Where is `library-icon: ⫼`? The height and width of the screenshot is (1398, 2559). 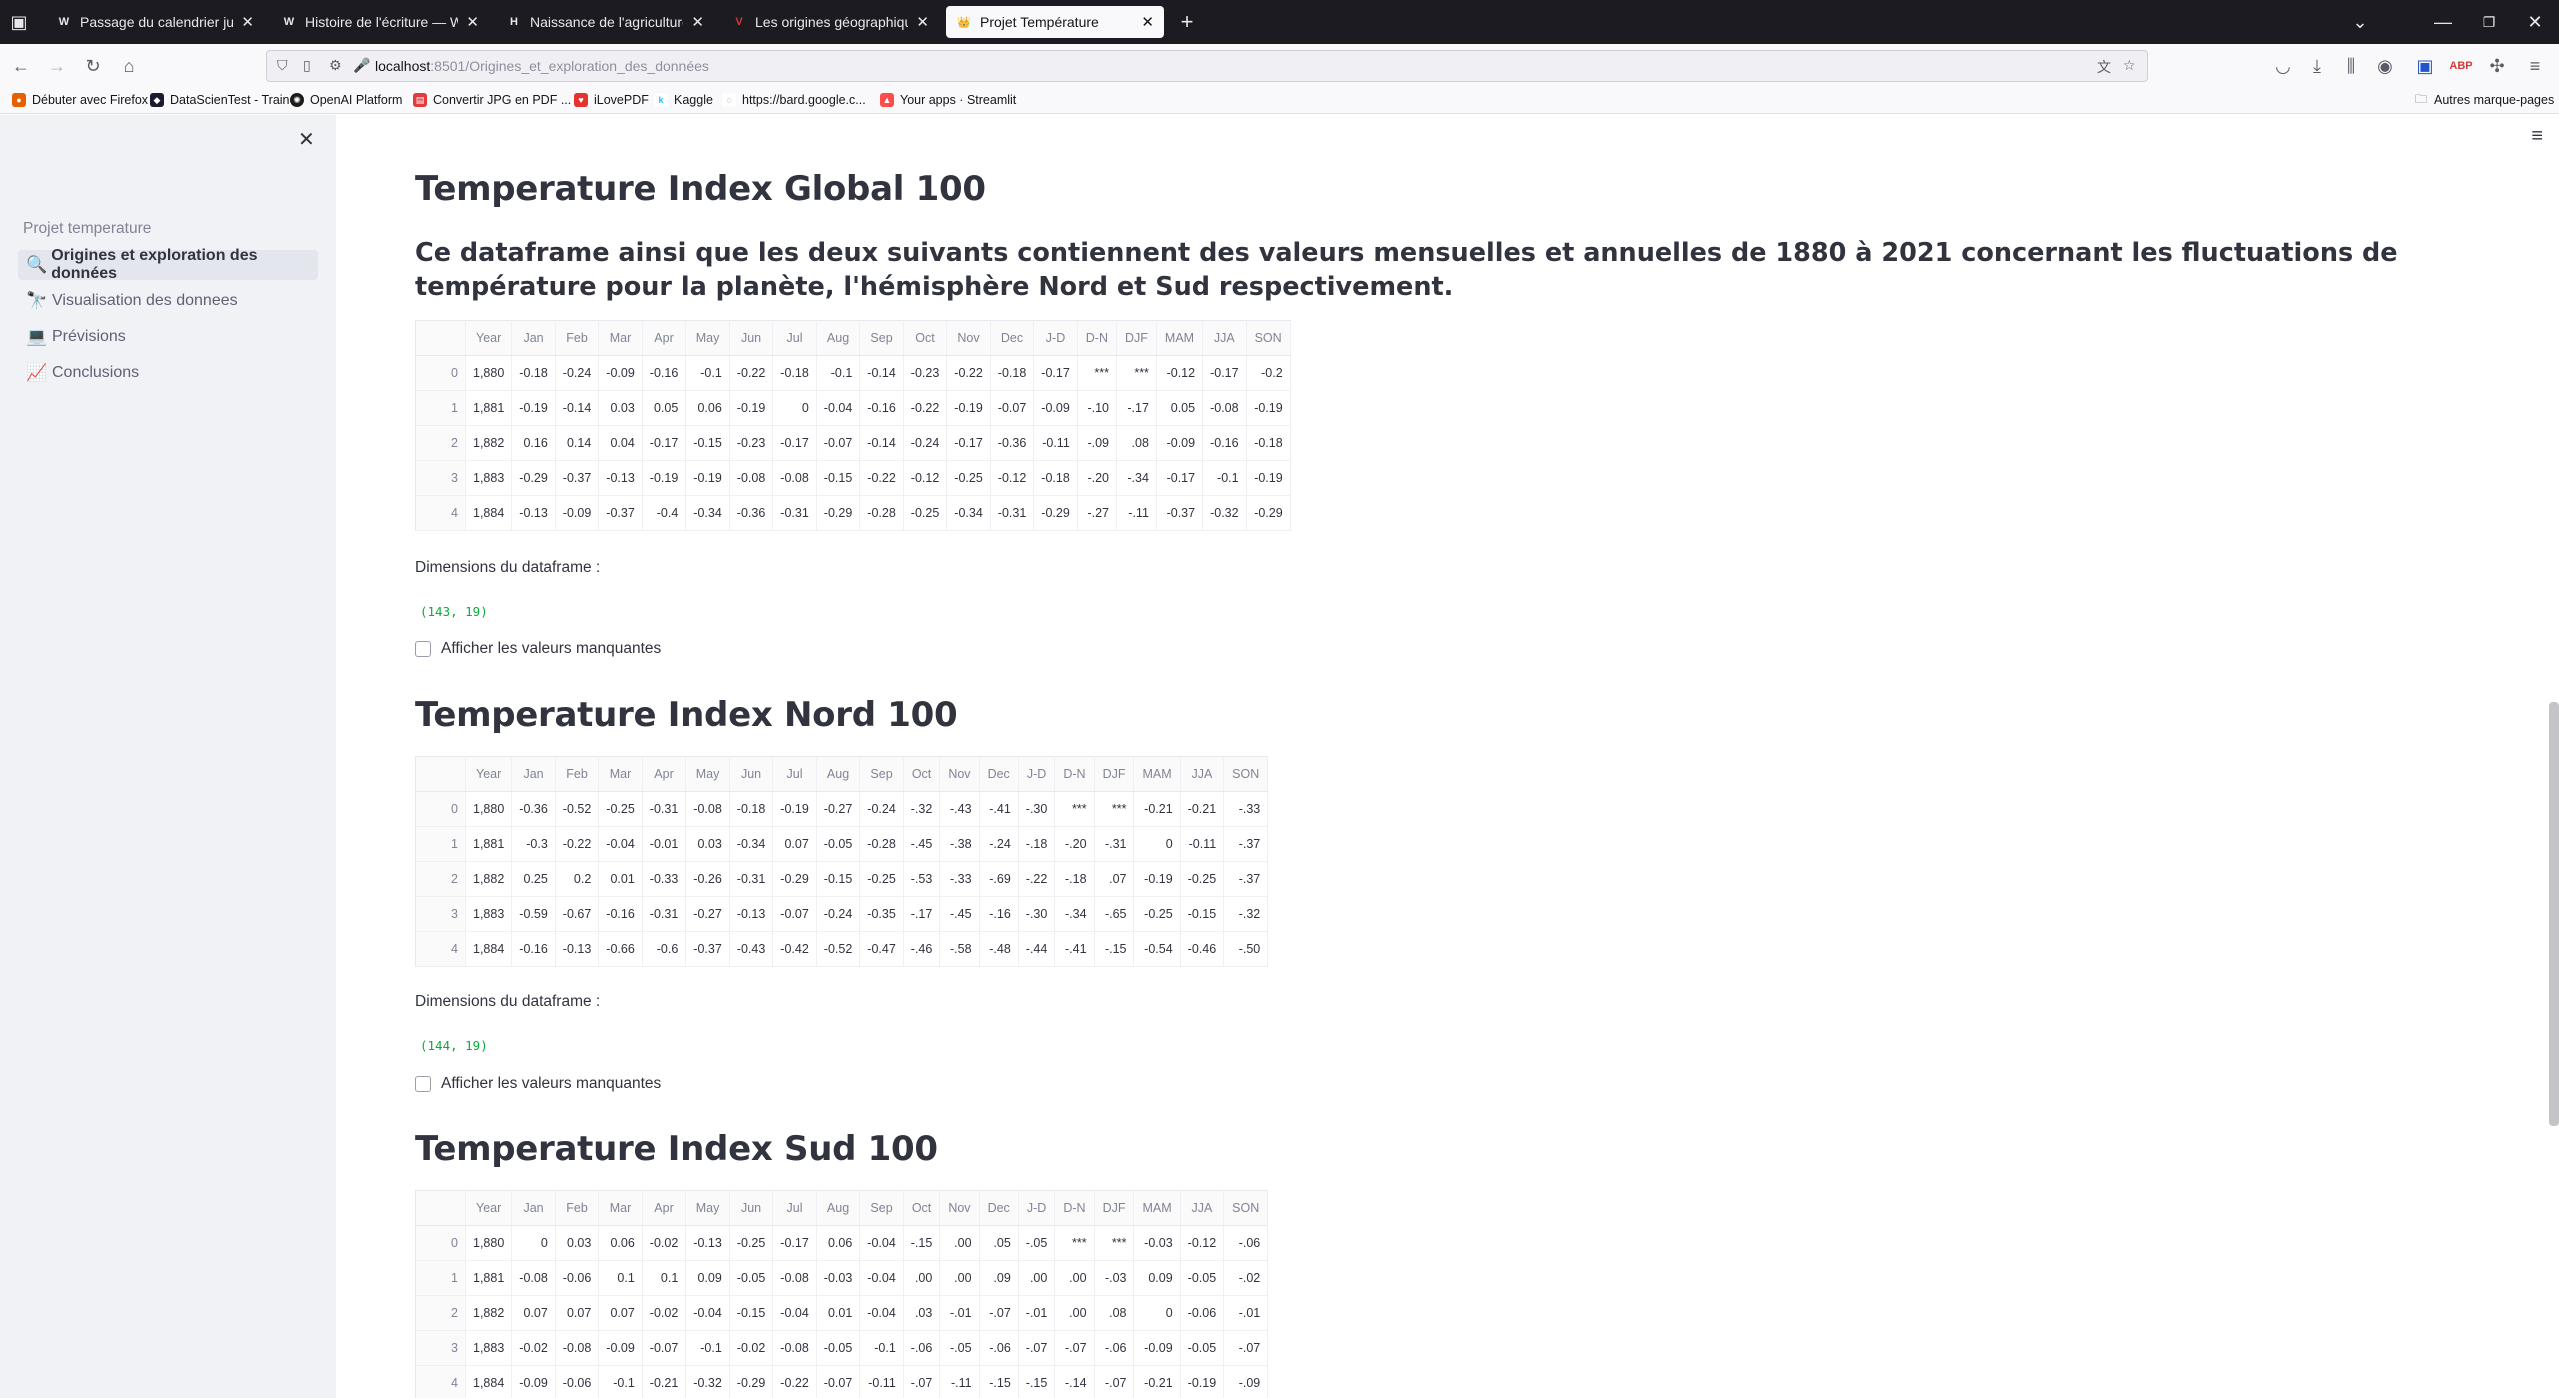 library-icon: ⫼ is located at coordinates (2351, 66).